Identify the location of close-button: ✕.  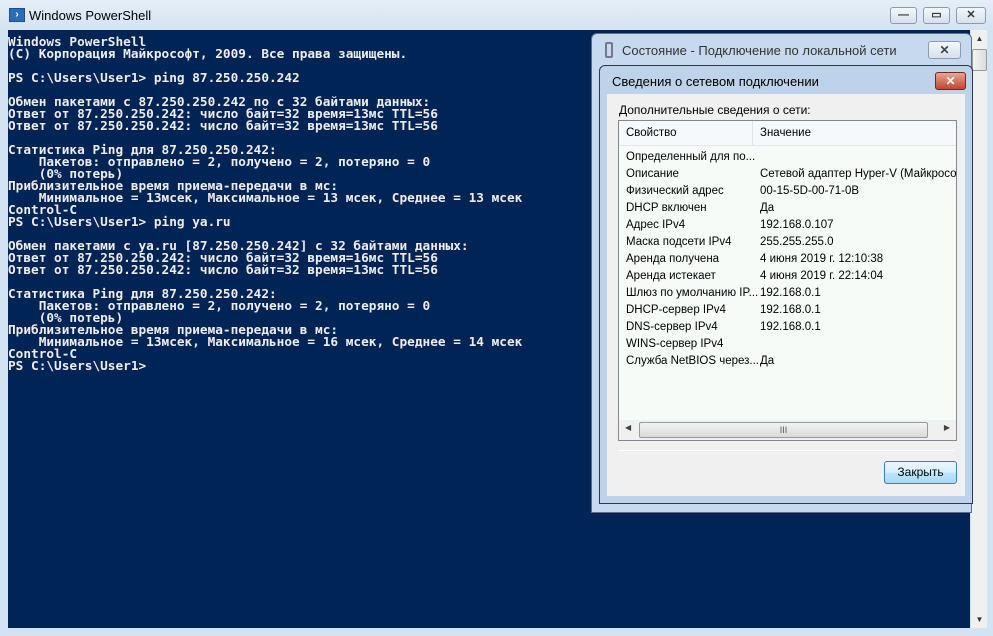
(971, 15).